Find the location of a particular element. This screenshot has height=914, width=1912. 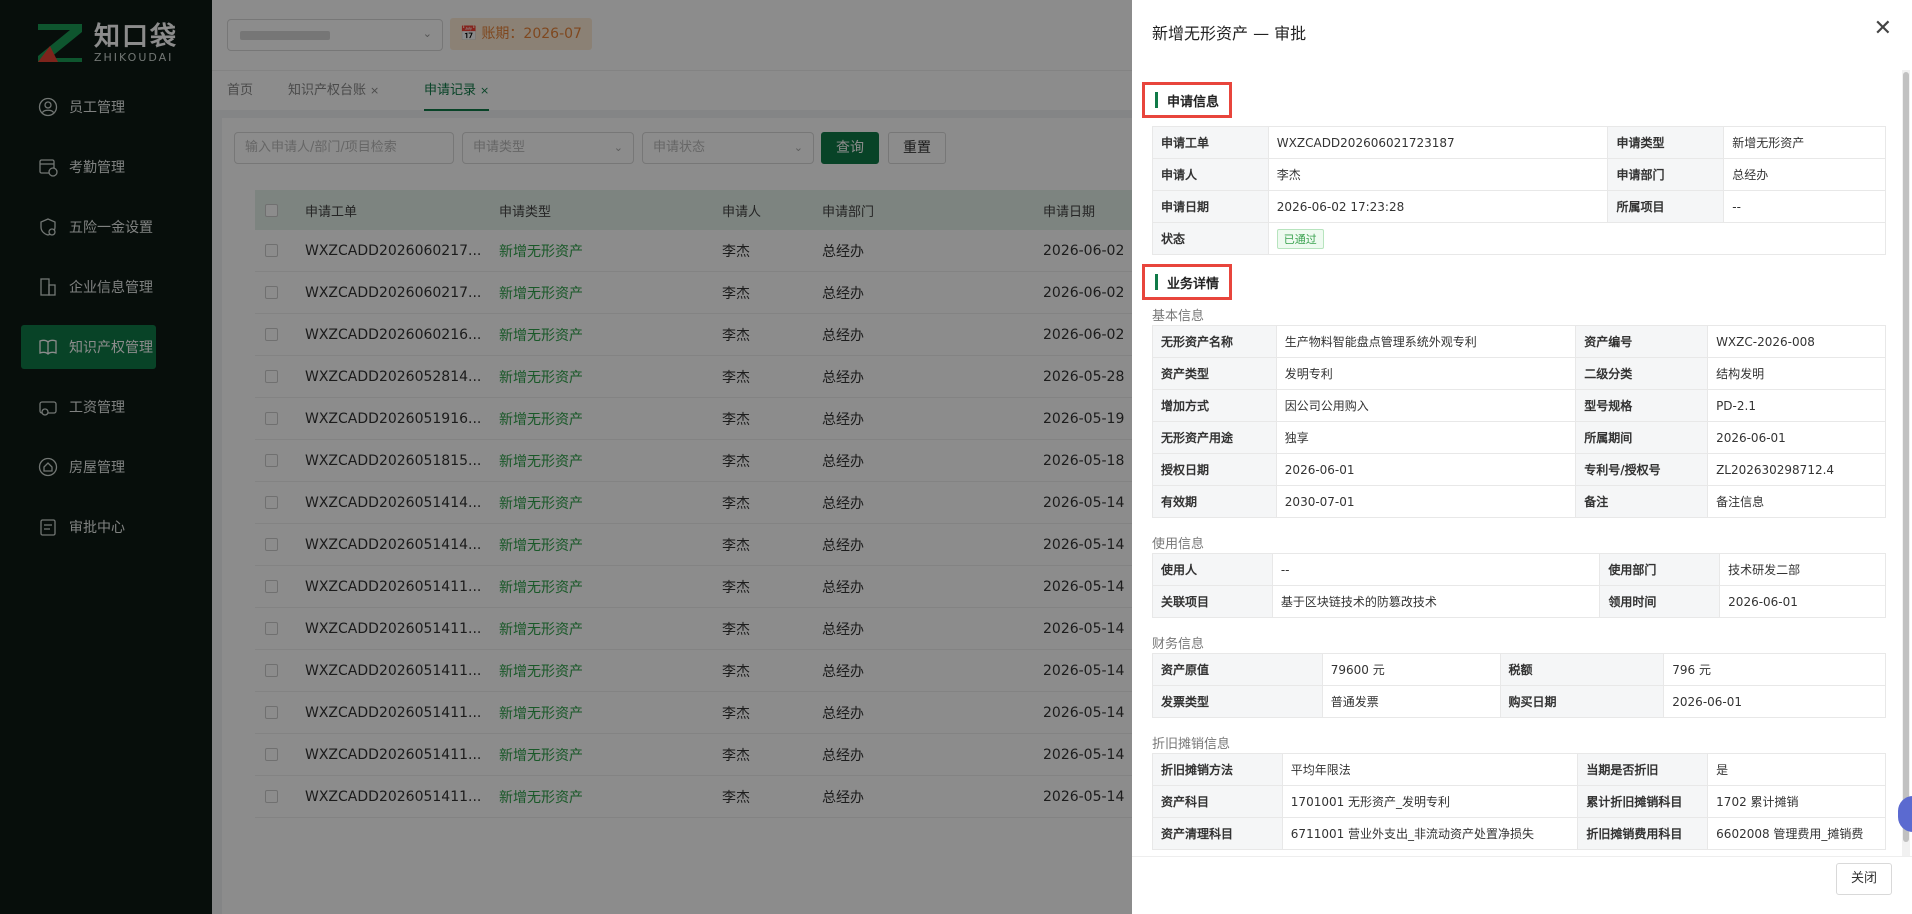

field-label: 资产编号 is located at coordinates (1642, 341).